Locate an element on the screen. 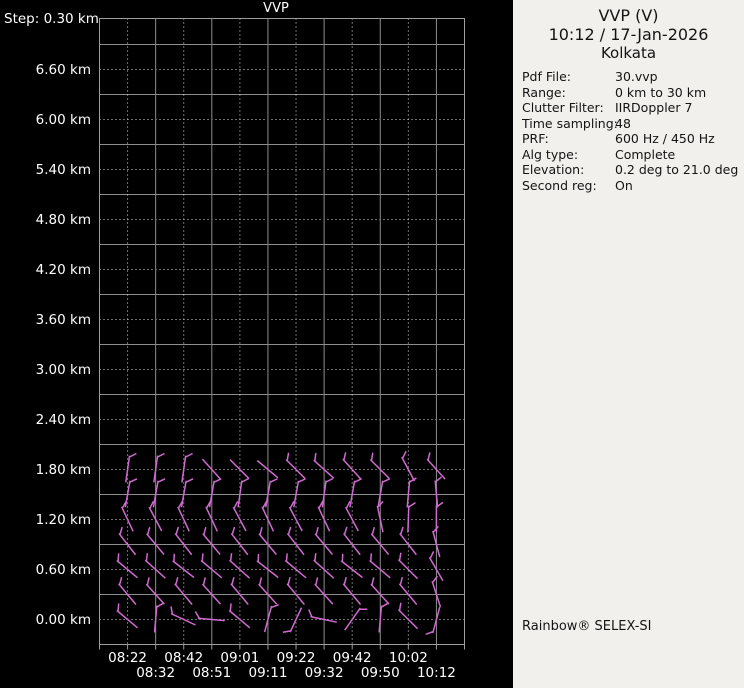  y-axis-label: 1.20 km is located at coordinates (63, 519).